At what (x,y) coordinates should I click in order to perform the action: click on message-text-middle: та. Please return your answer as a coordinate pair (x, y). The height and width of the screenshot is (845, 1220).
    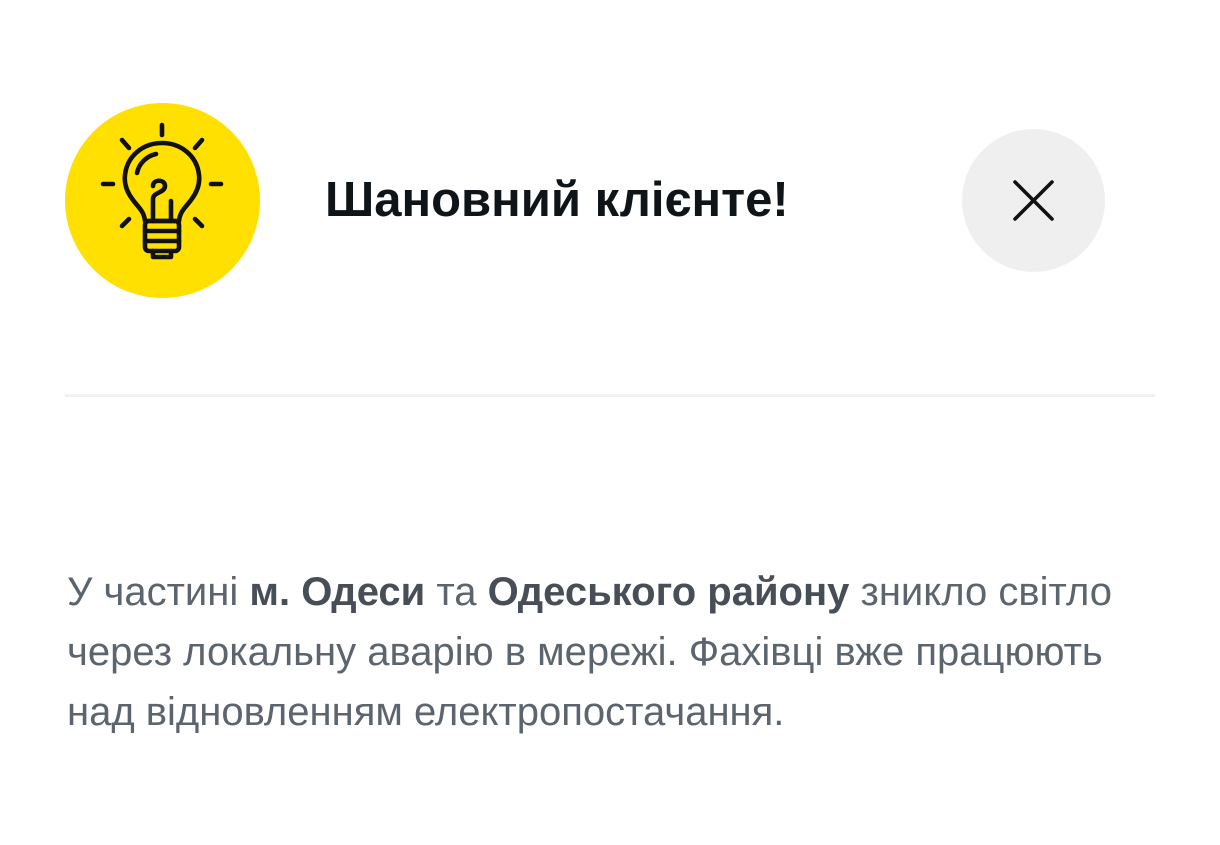
    Looking at the image, I should click on (456, 592).